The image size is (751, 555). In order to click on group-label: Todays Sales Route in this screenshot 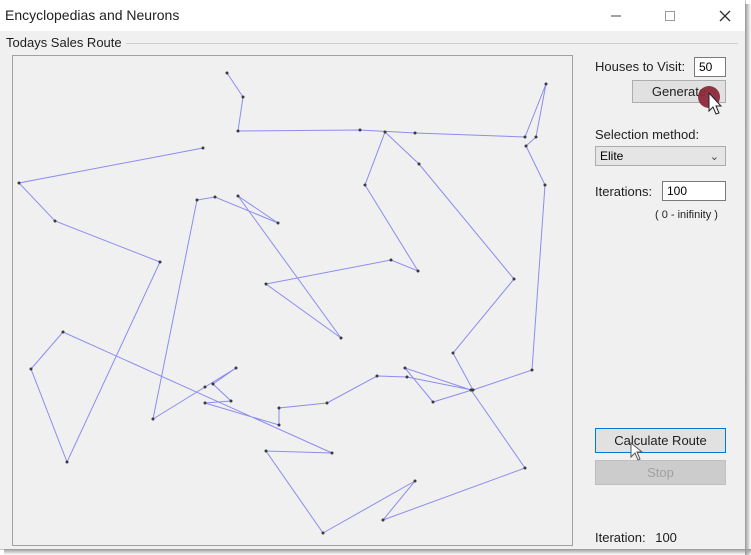, I will do `click(64, 42)`.